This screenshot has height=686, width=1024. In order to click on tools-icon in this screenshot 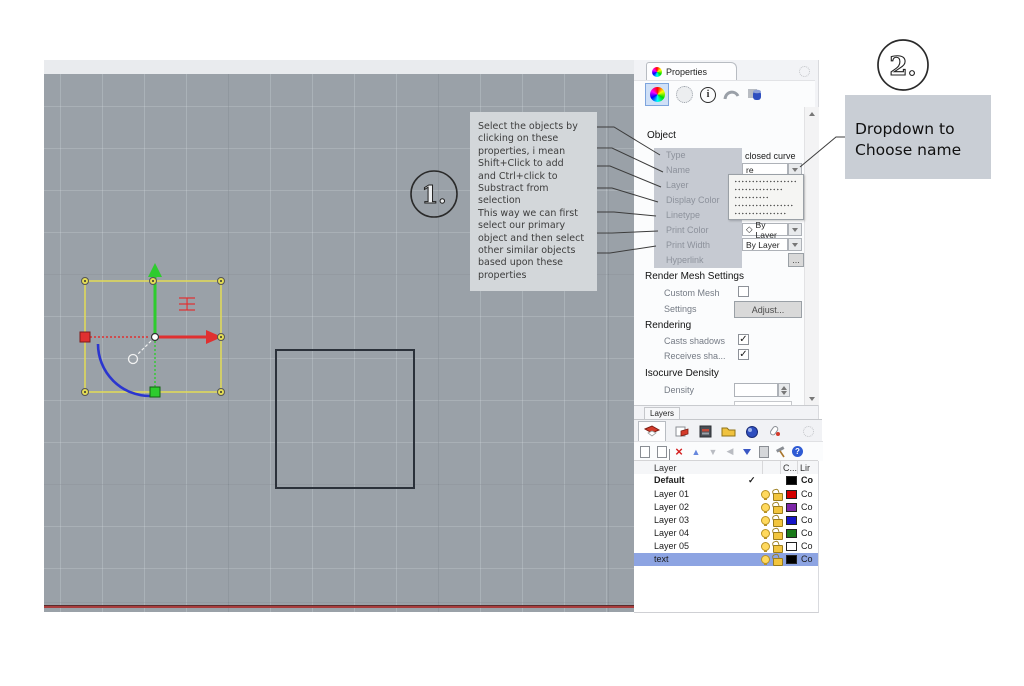, I will do `click(781, 451)`.